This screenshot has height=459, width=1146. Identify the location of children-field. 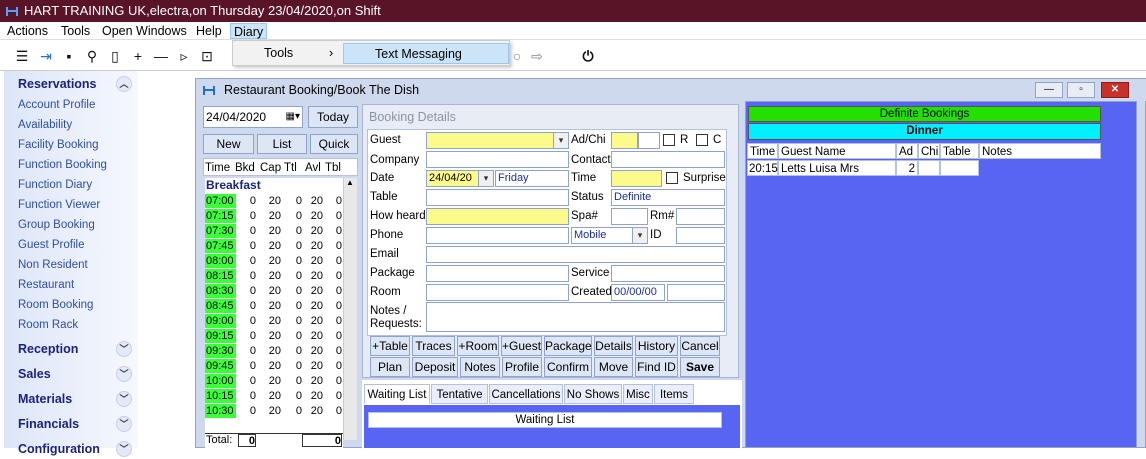
(649, 140).